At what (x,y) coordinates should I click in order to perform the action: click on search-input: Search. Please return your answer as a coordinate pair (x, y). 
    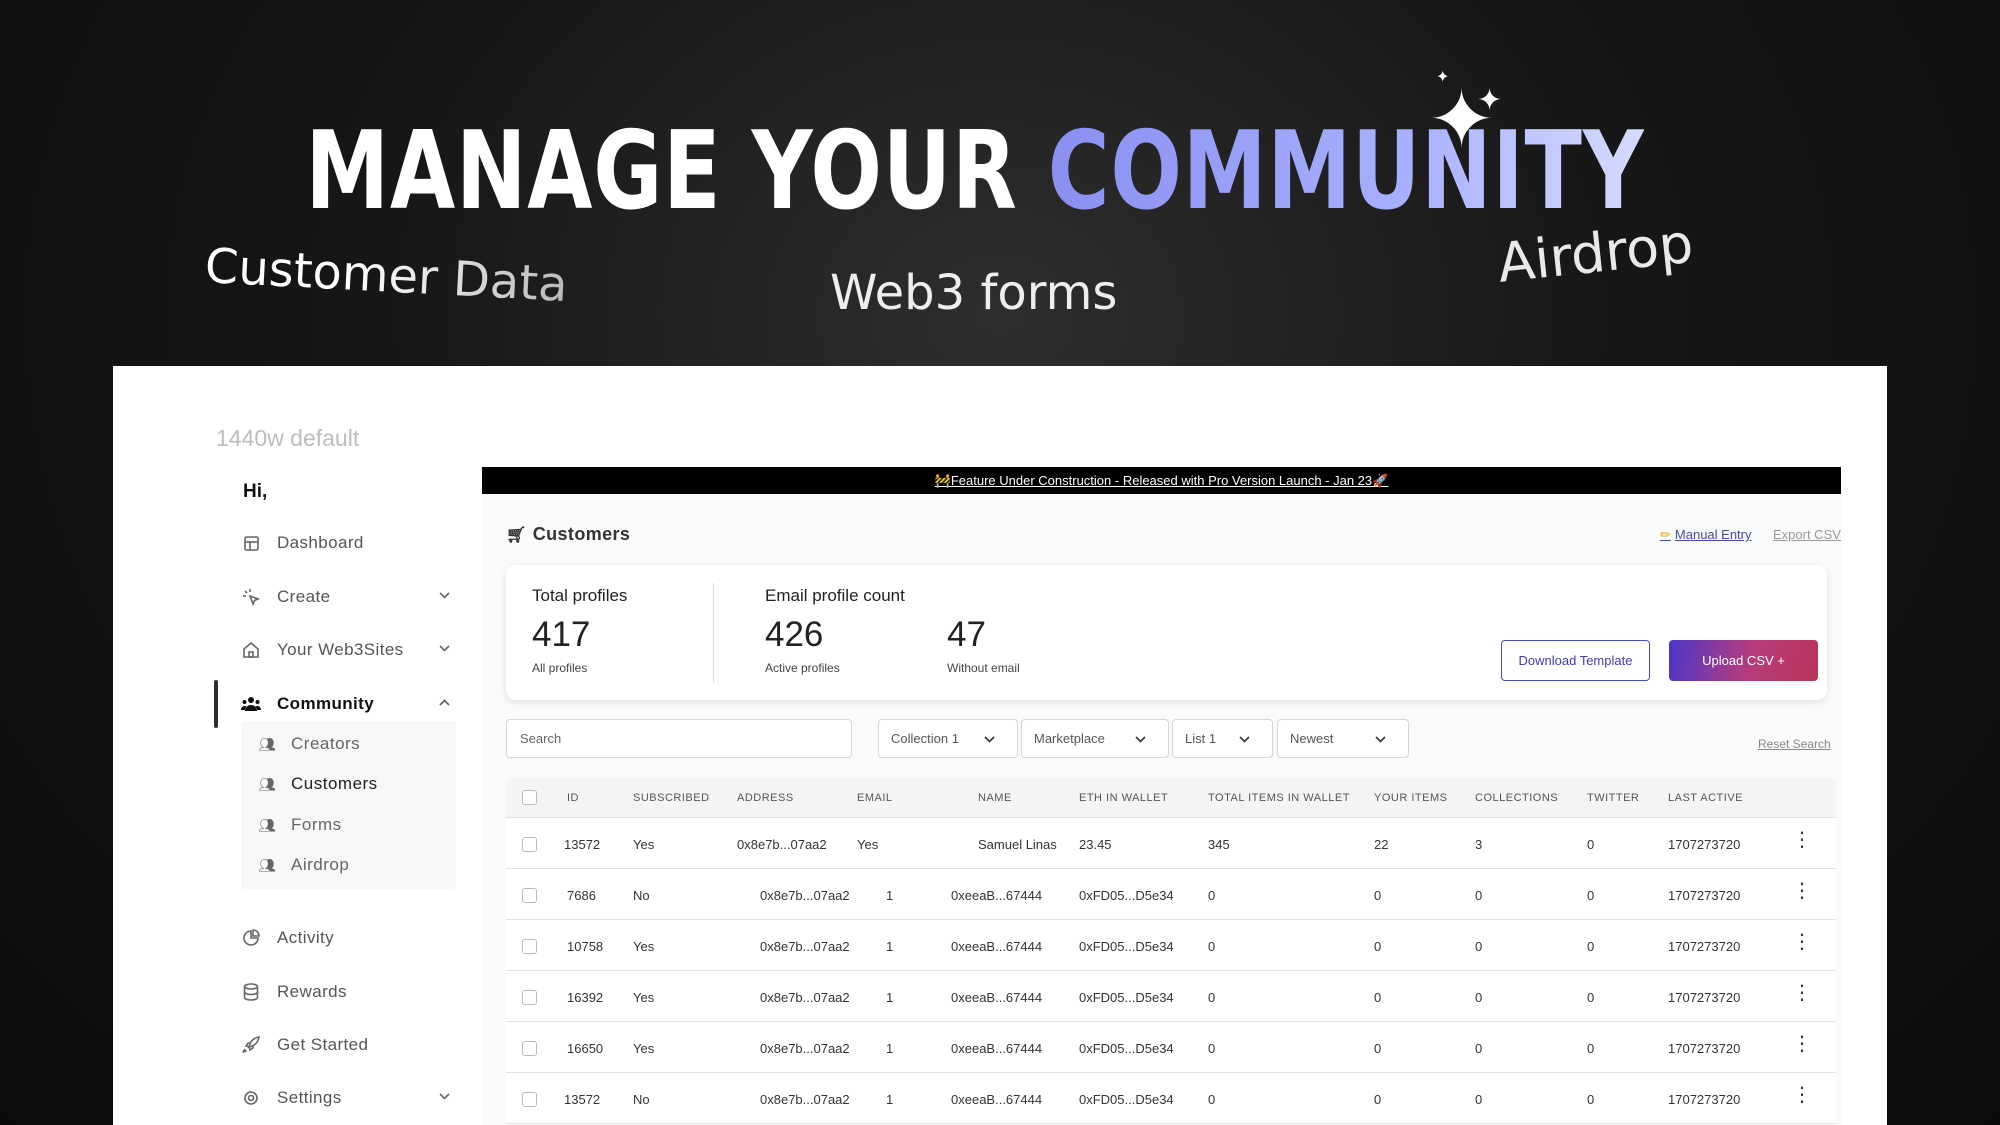
    Looking at the image, I should click on (679, 738).